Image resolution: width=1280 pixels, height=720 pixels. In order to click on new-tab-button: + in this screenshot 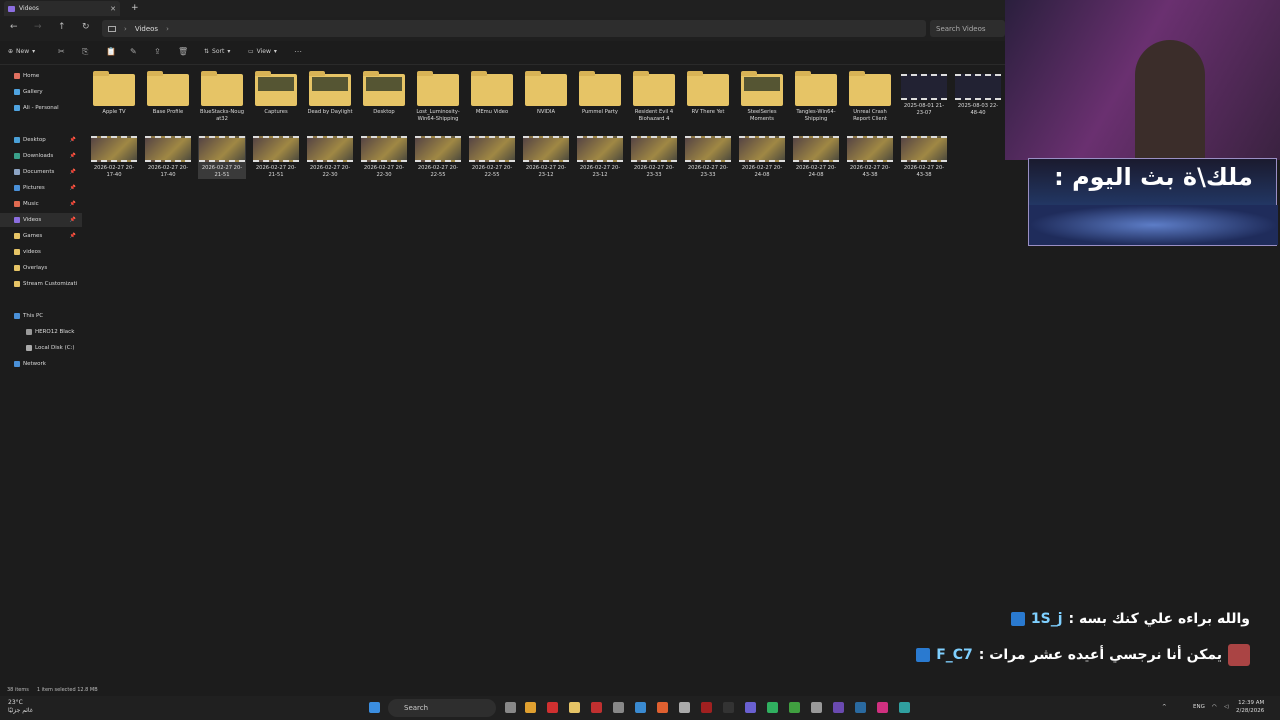, I will do `click(135, 8)`.